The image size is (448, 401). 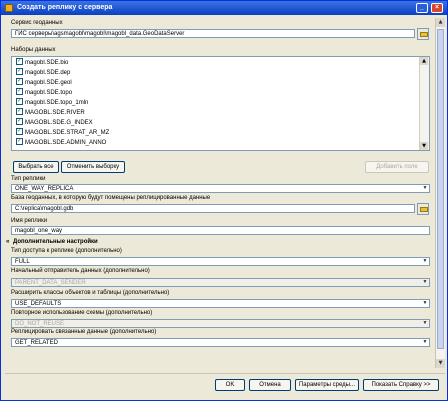 I want to click on reuse-schema-select: DO_NOT_REUSE ▼, so click(x=220, y=323).